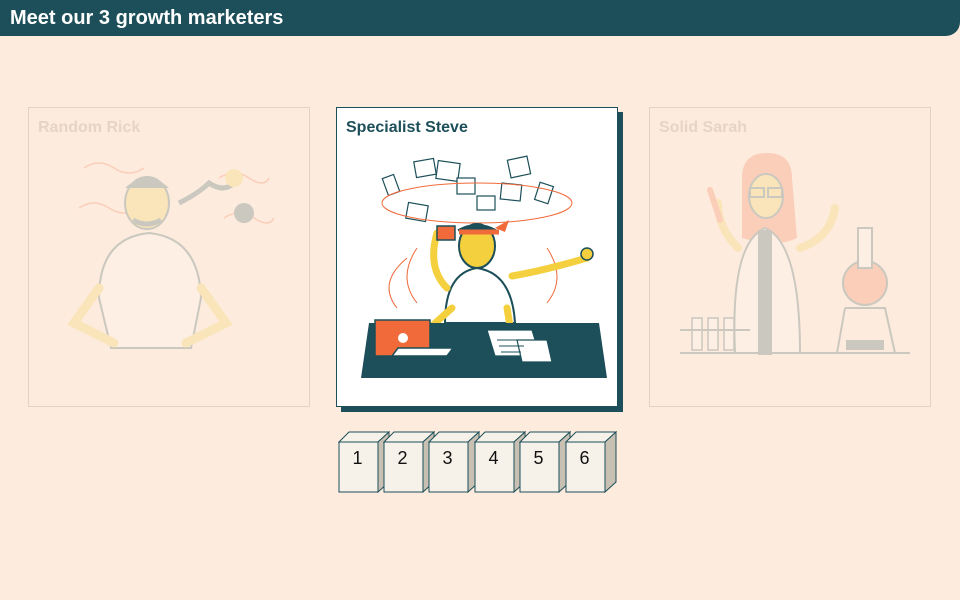 This screenshot has height=600, width=960. What do you see at coordinates (480, 18) in the screenshot?
I see `page-header: Meet our 3 growth marketers` at bounding box center [480, 18].